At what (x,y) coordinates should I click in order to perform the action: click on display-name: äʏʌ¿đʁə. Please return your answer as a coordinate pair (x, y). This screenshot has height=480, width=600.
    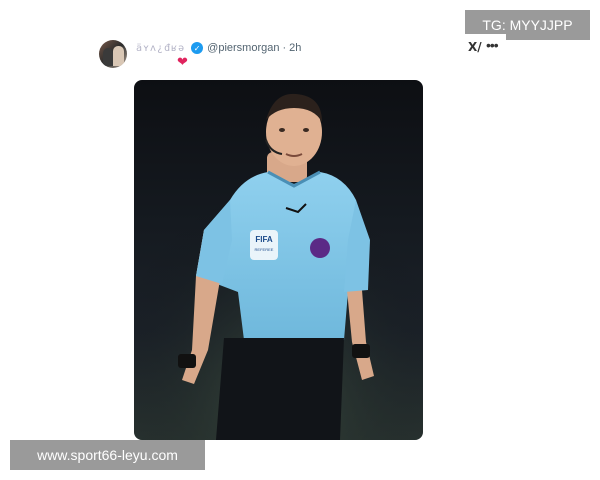
    Looking at the image, I should click on (160, 48).